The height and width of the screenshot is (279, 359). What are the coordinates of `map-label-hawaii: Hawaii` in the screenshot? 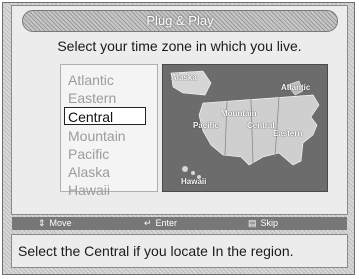 It's located at (194, 181).